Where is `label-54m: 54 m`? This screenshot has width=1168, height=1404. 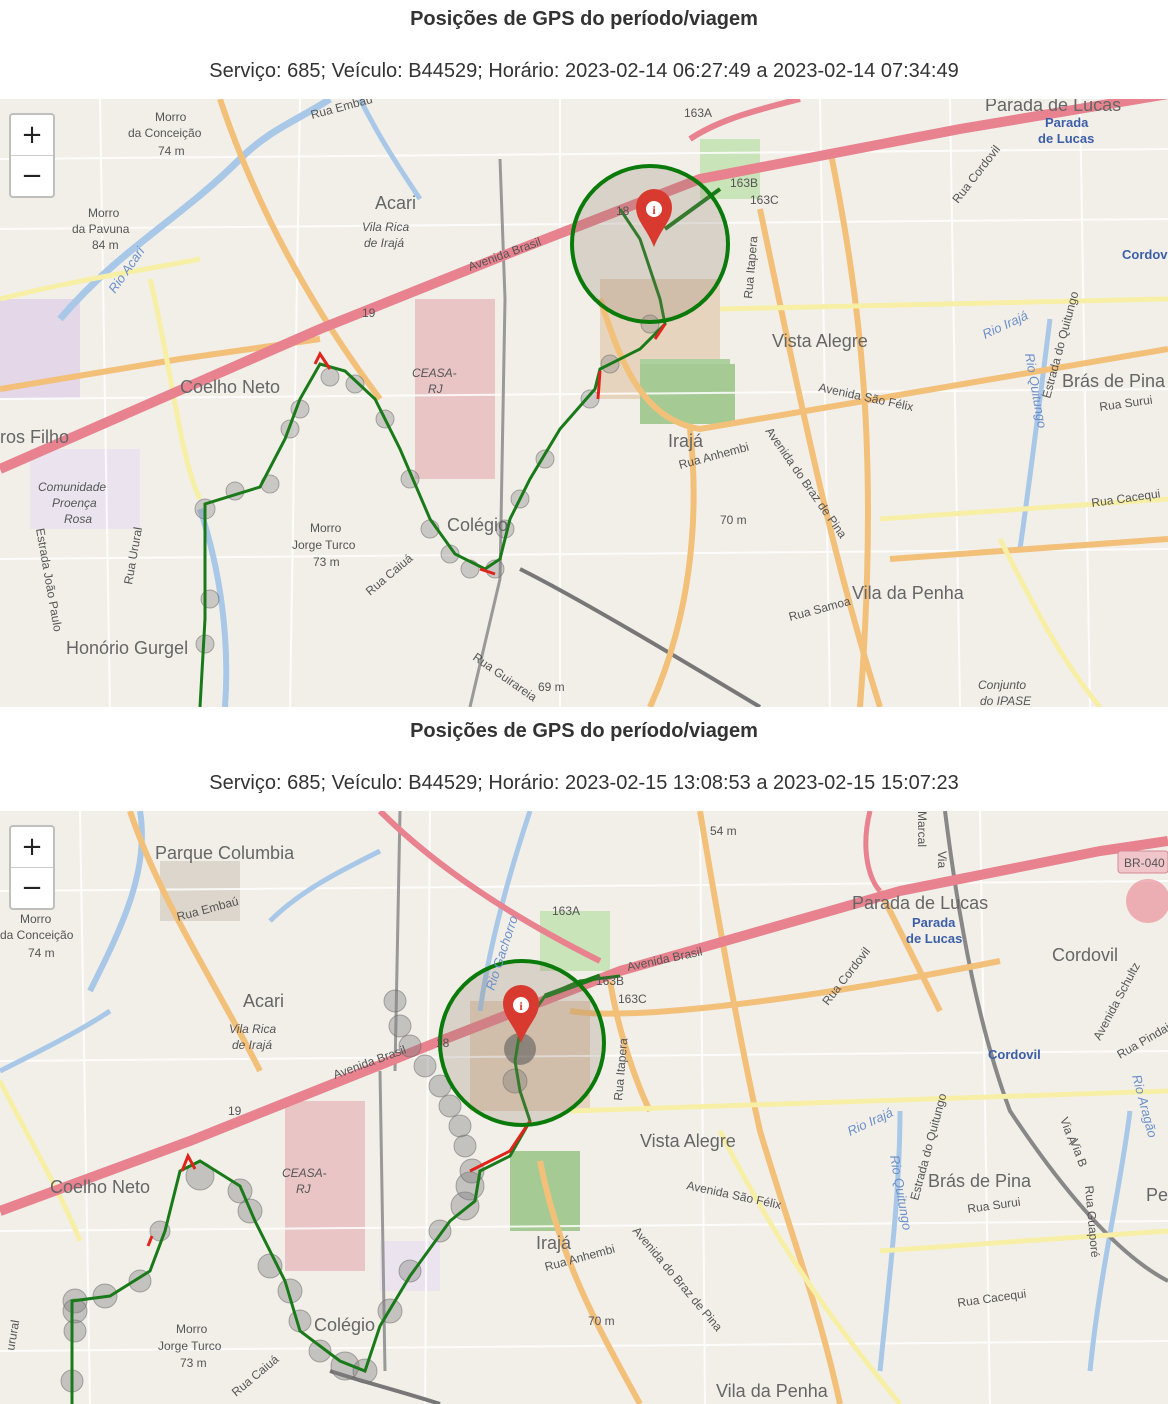 label-54m: 54 m is located at coordinates (723, 831).